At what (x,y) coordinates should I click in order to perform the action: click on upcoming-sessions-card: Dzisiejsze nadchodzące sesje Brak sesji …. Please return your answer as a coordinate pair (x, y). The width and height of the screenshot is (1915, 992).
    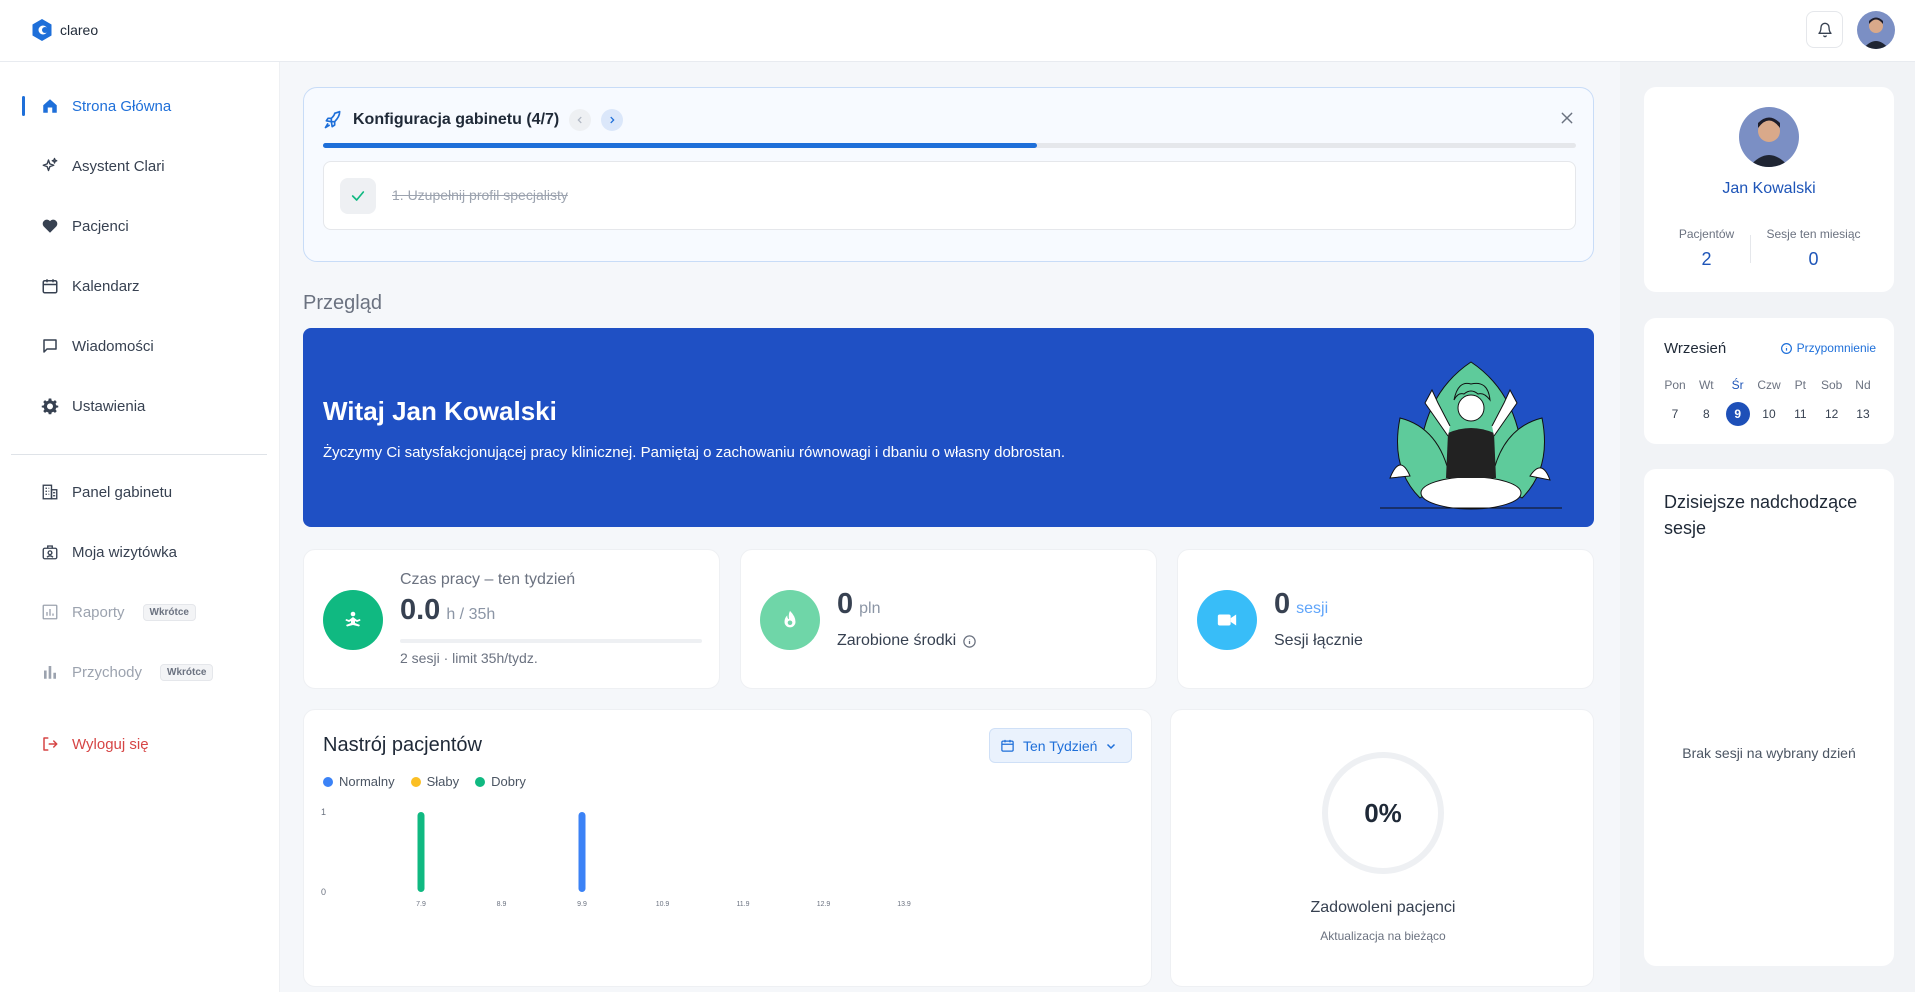
    Looking at the image, I should click on (1769, 717).